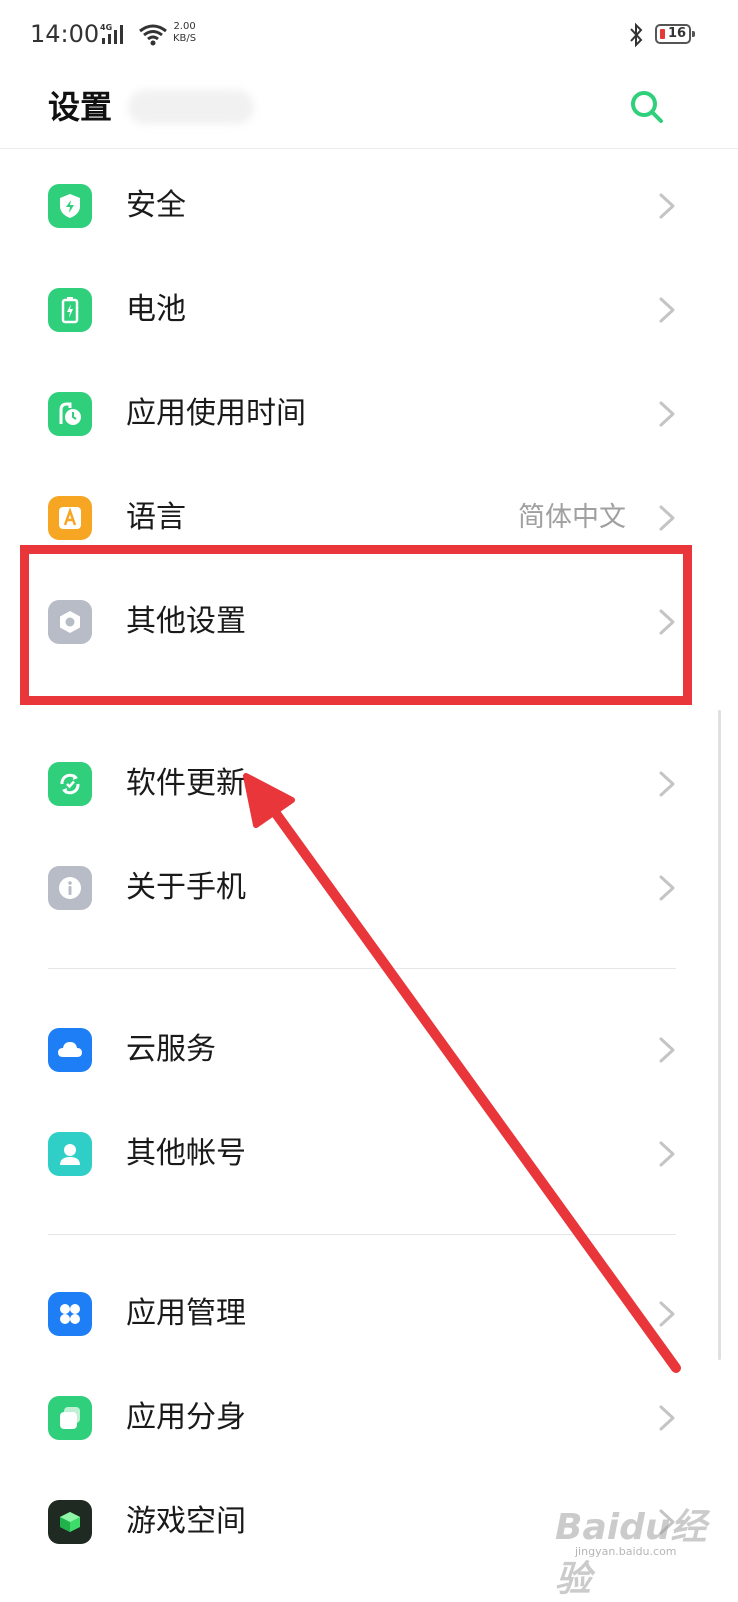  Describe the element at coordinates (186, 1521) in the screenshot. I see `settings-item-label: 游戏空间` at that location.